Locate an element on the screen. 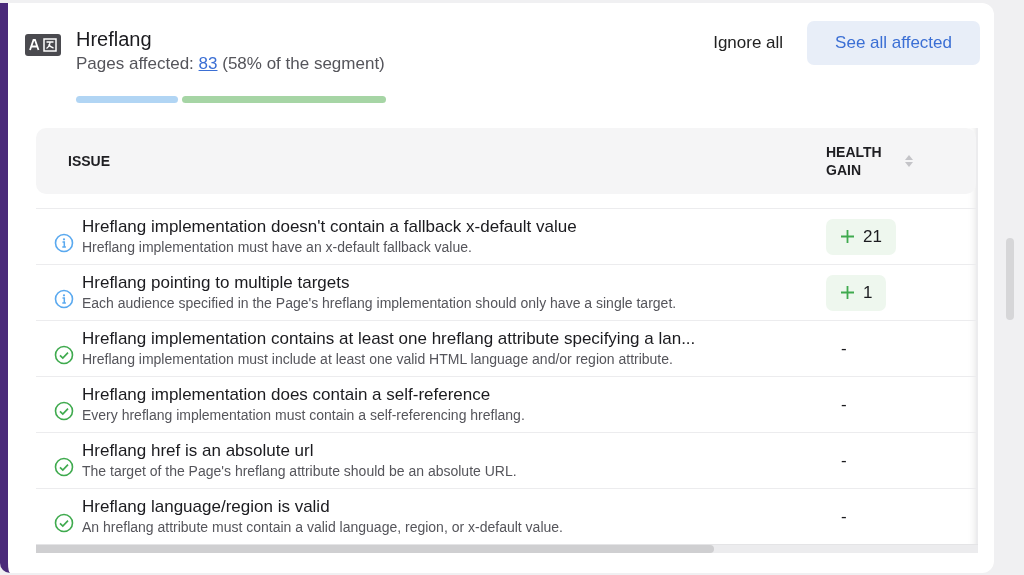  translate-icon is located at coordinates (43, 45).